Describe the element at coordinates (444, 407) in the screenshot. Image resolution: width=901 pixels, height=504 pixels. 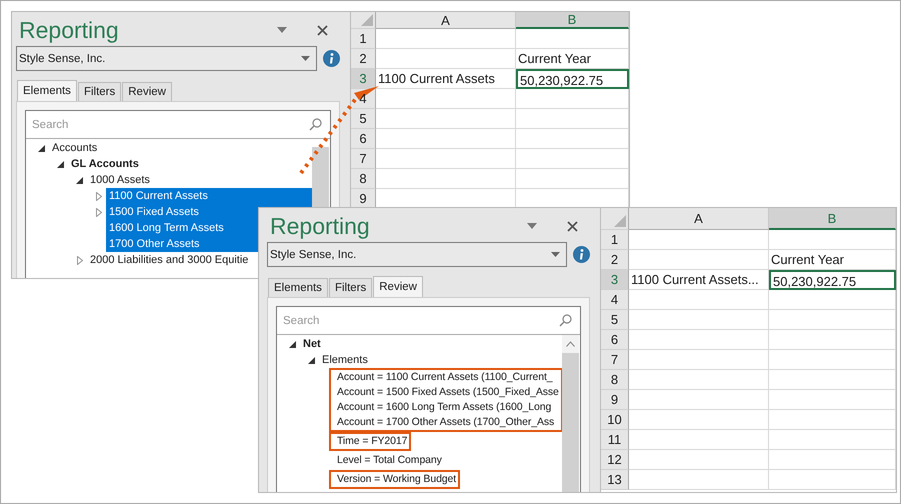
I see `tree-item: Account = 1600 Long Term Assets (1600_Long` at that location.